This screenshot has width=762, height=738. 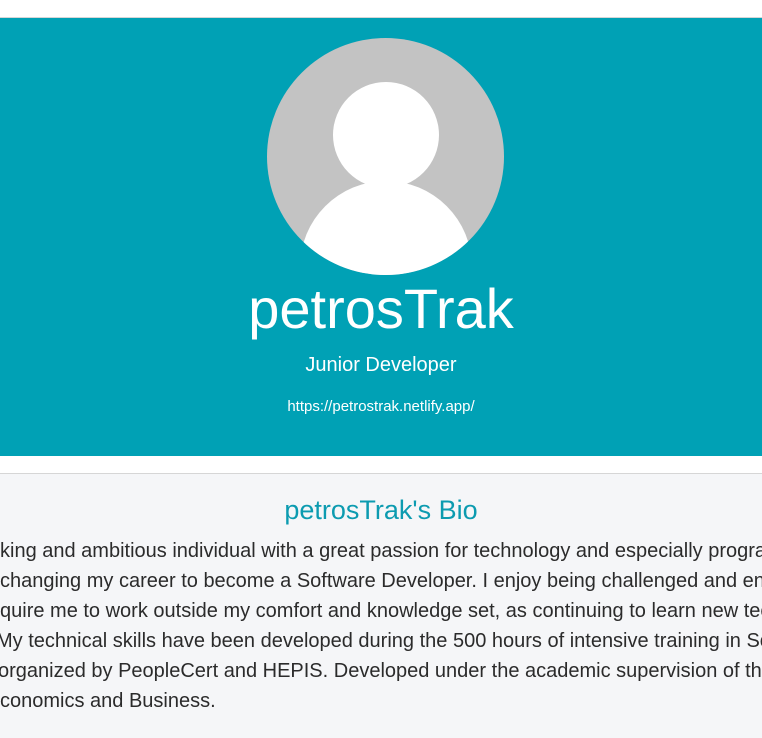 I want to click on avatar-head-shape, so click(x=386, y=135).